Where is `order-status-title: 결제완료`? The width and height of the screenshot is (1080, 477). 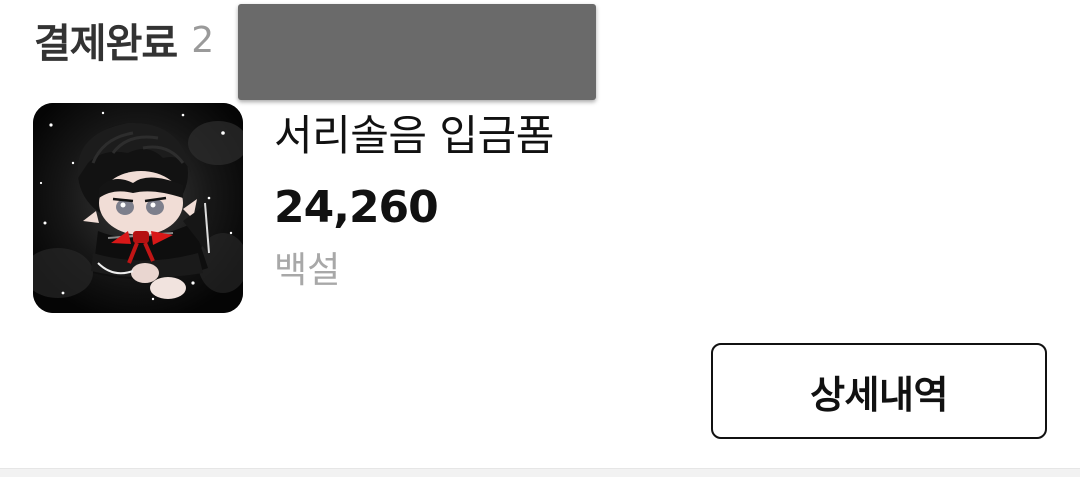 order-status-title: 결제완료 is located at coordinates (106, 44).